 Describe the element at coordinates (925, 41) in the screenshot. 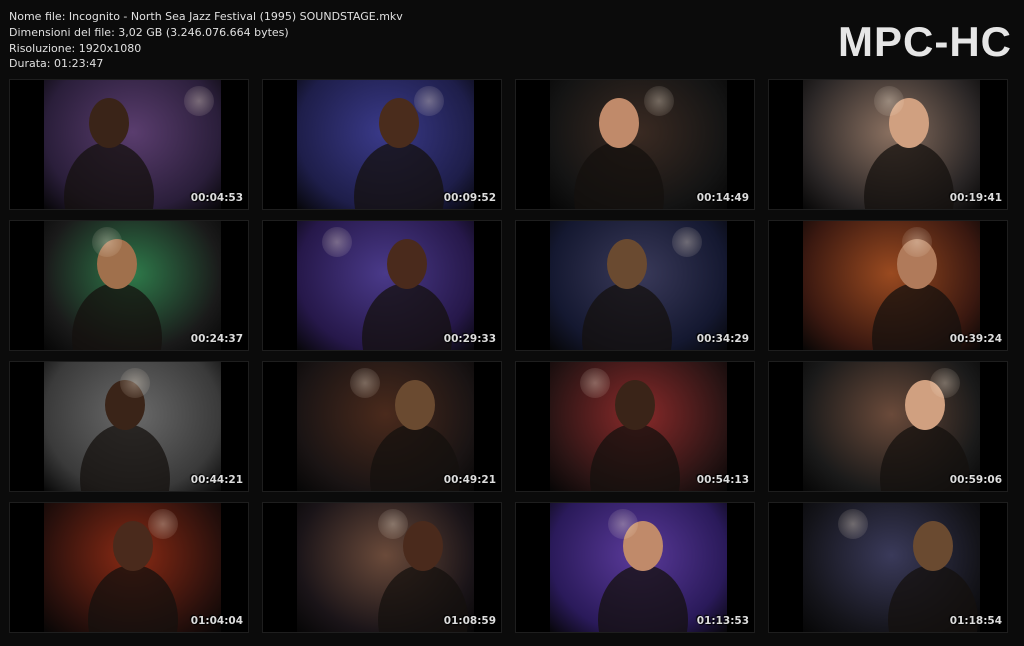

I see `mpc-hc-logo: MPC-HC` at that location.